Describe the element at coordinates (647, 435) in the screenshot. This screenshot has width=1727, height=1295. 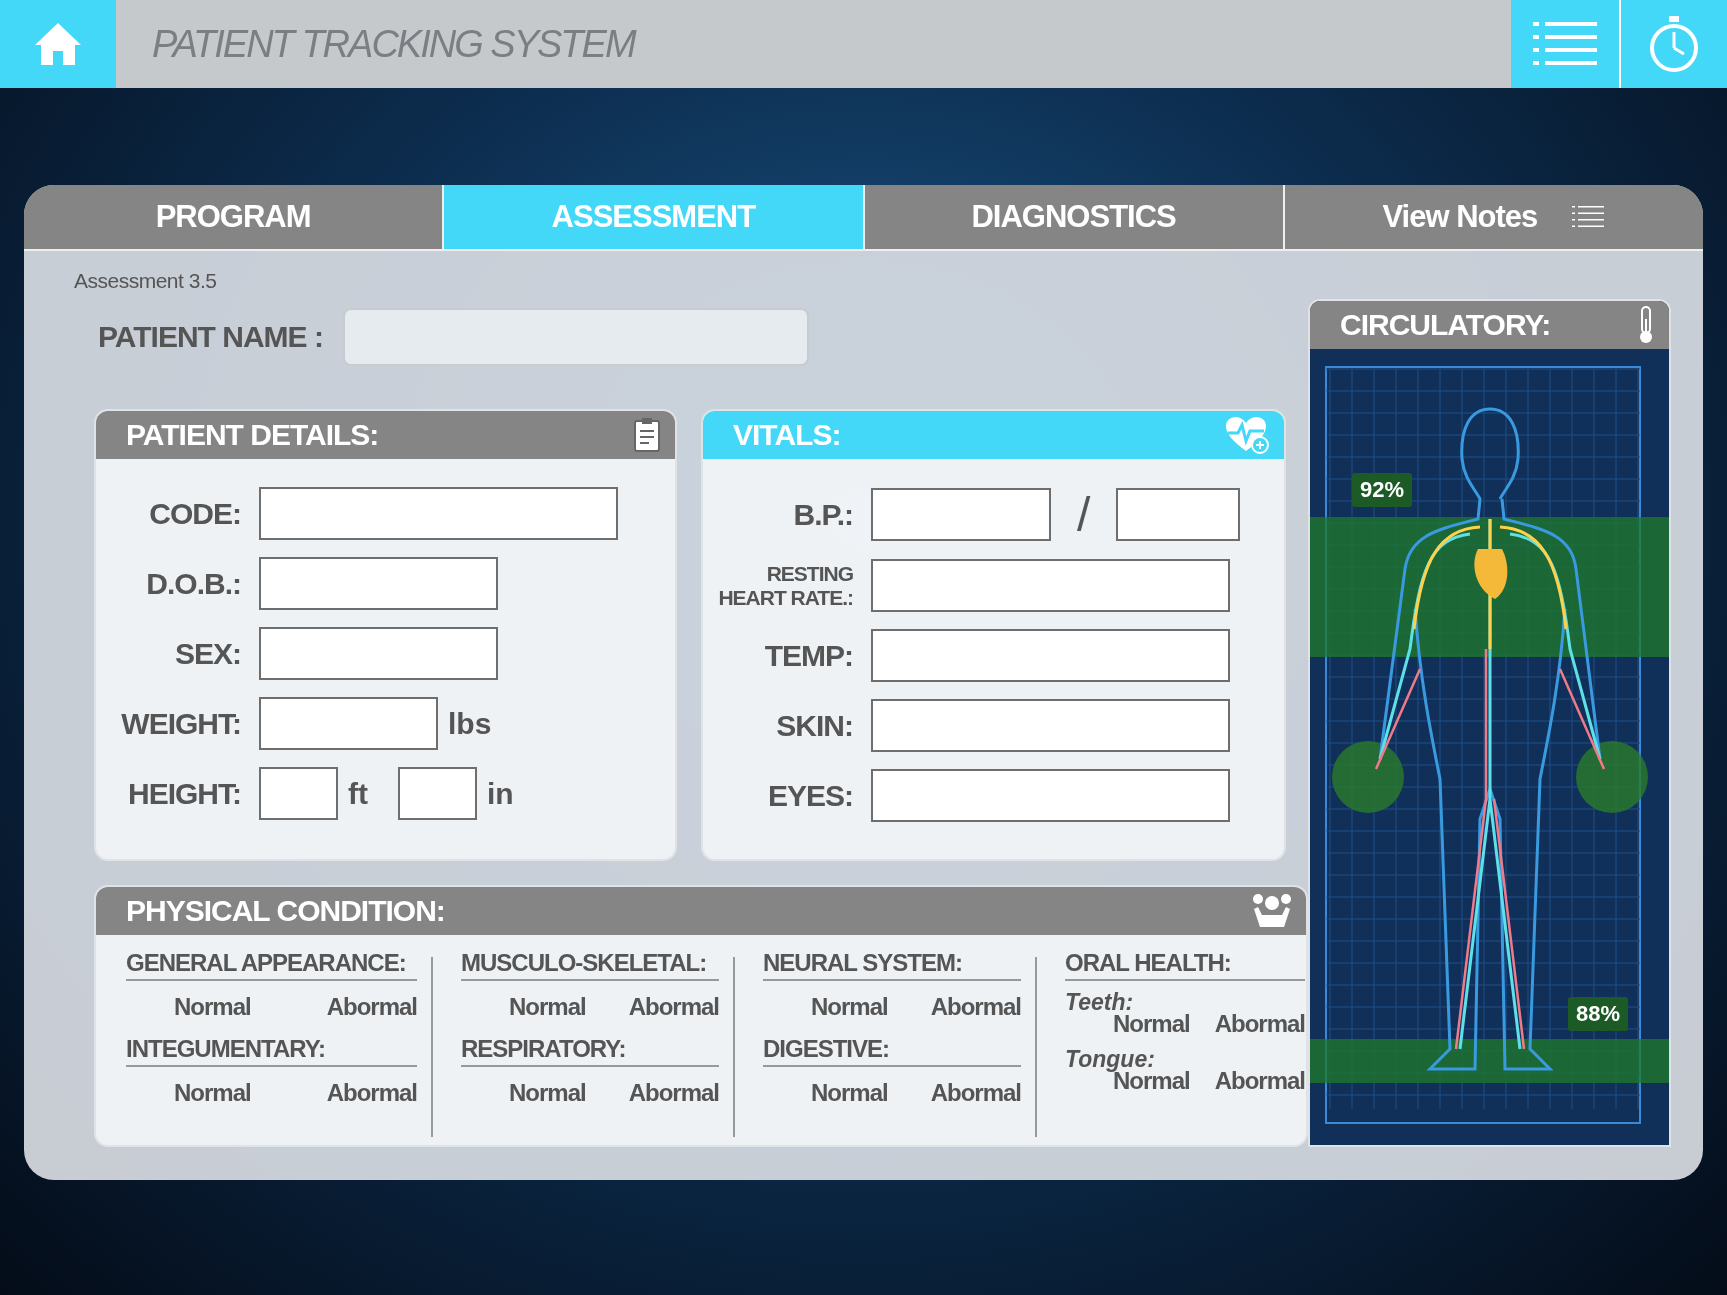
I see `clipboard-icon` at that location.